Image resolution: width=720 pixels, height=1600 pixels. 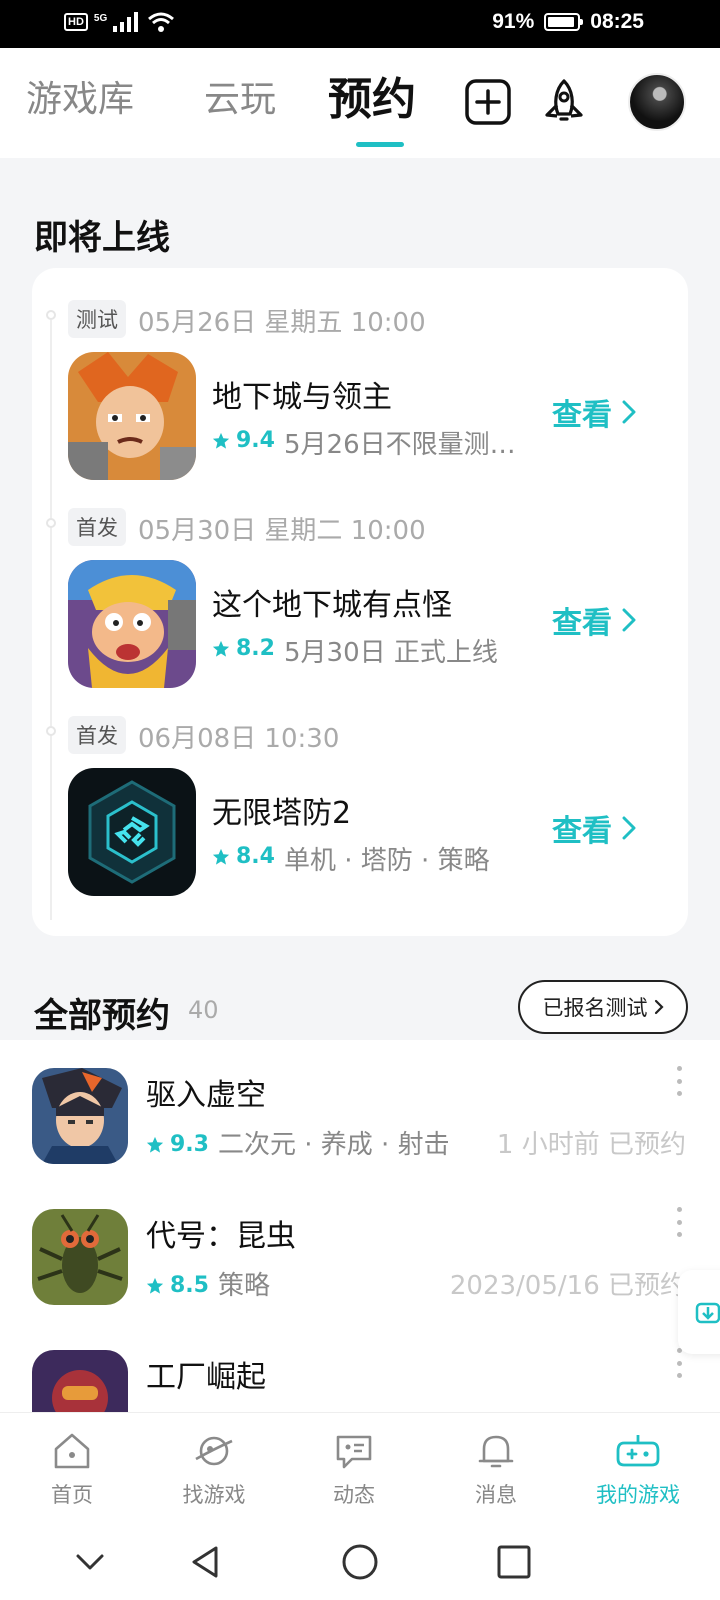 What do you see at coordinates (214, 1495) in the screenshot?
I see `bottom-tab-label: 找游戏` at bounding box center [214, 1495].